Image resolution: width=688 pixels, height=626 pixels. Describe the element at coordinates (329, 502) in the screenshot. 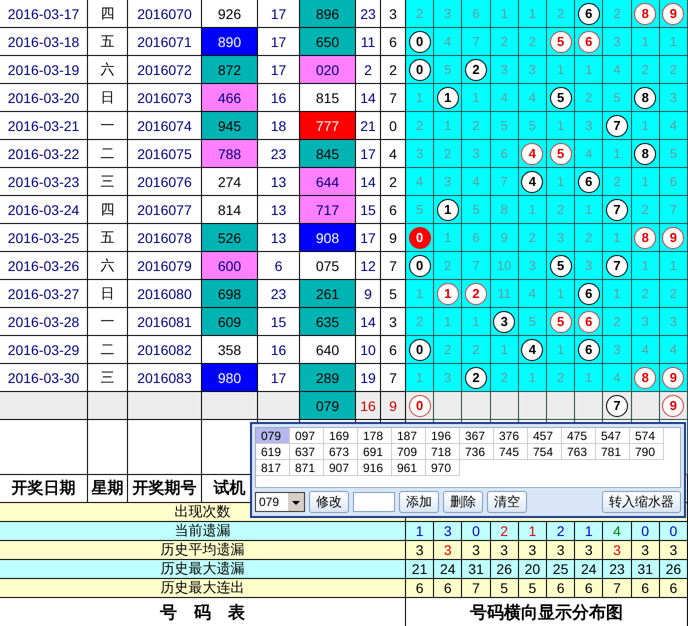

I see `action-button: 修改` at that location.